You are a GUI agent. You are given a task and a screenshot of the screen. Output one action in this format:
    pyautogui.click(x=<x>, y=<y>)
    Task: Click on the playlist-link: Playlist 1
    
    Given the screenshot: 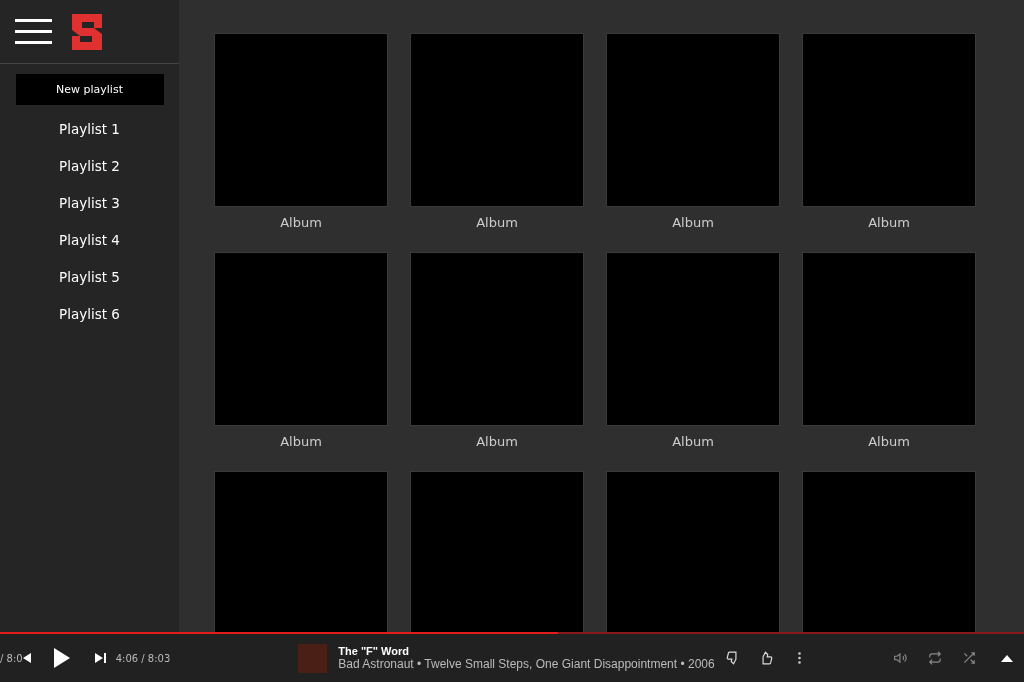 What is the action you would take?
    pyautogui.click(x=89, y=129)
    